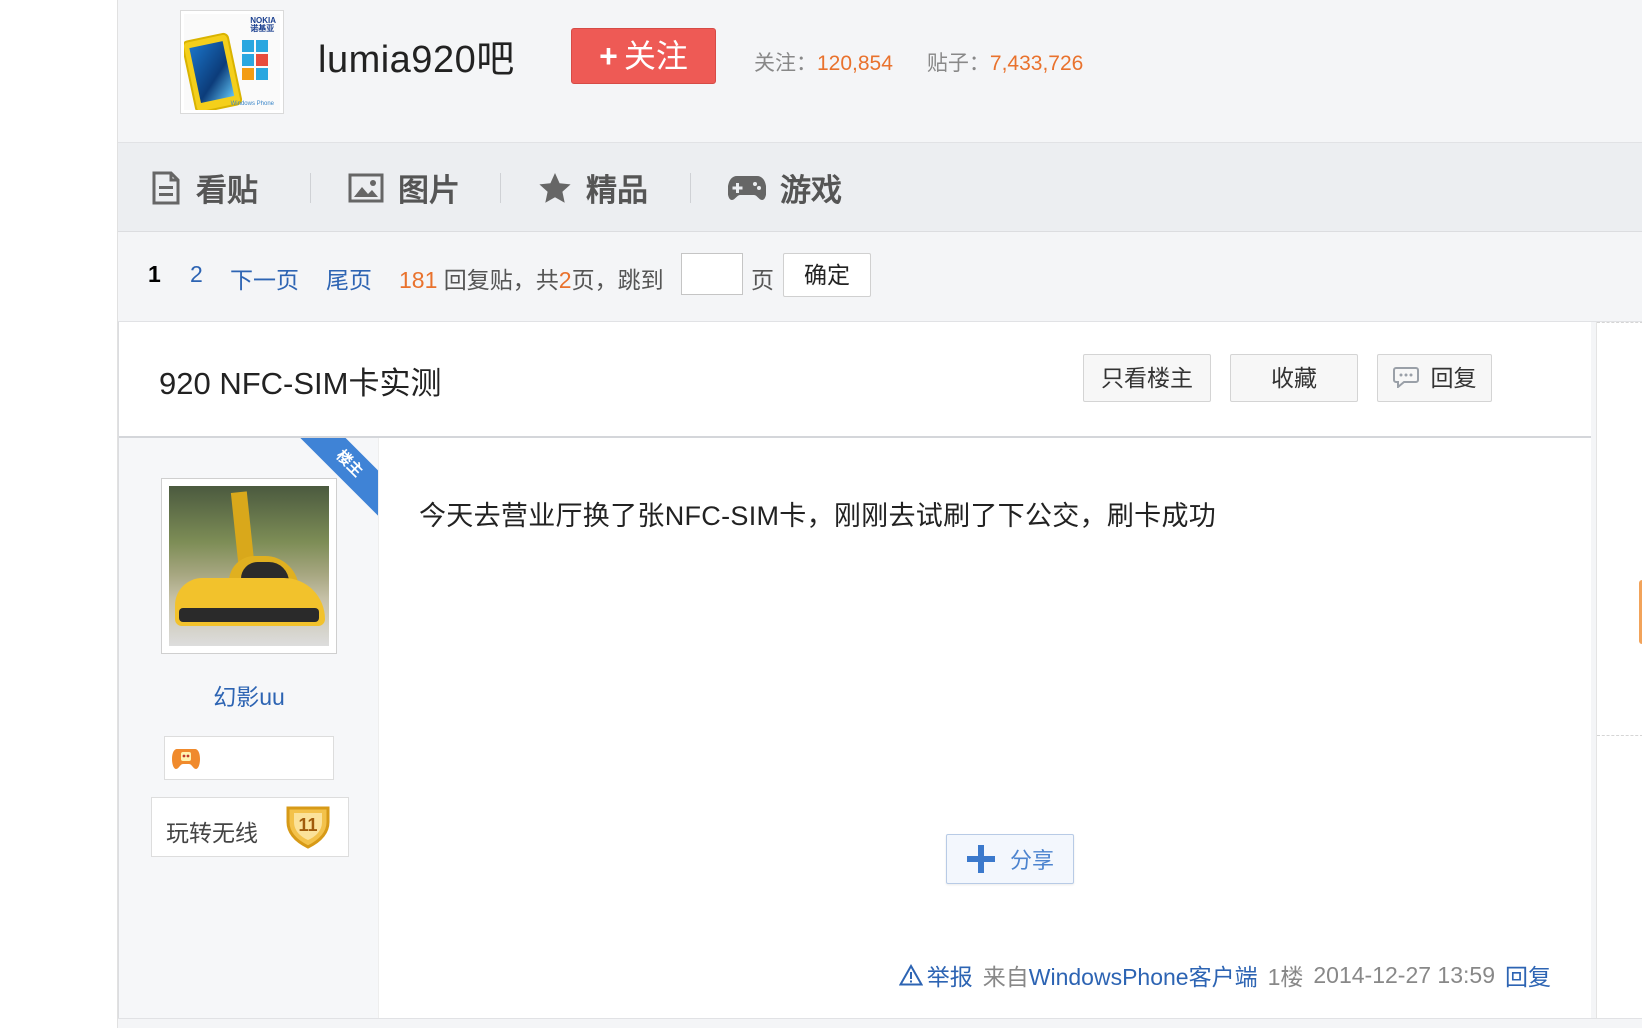 The image size is (1642, 1028). Describe the element at coordinates (1147, 378) in the screenshot. I see `only-op-button: 只看楼主` at that location.